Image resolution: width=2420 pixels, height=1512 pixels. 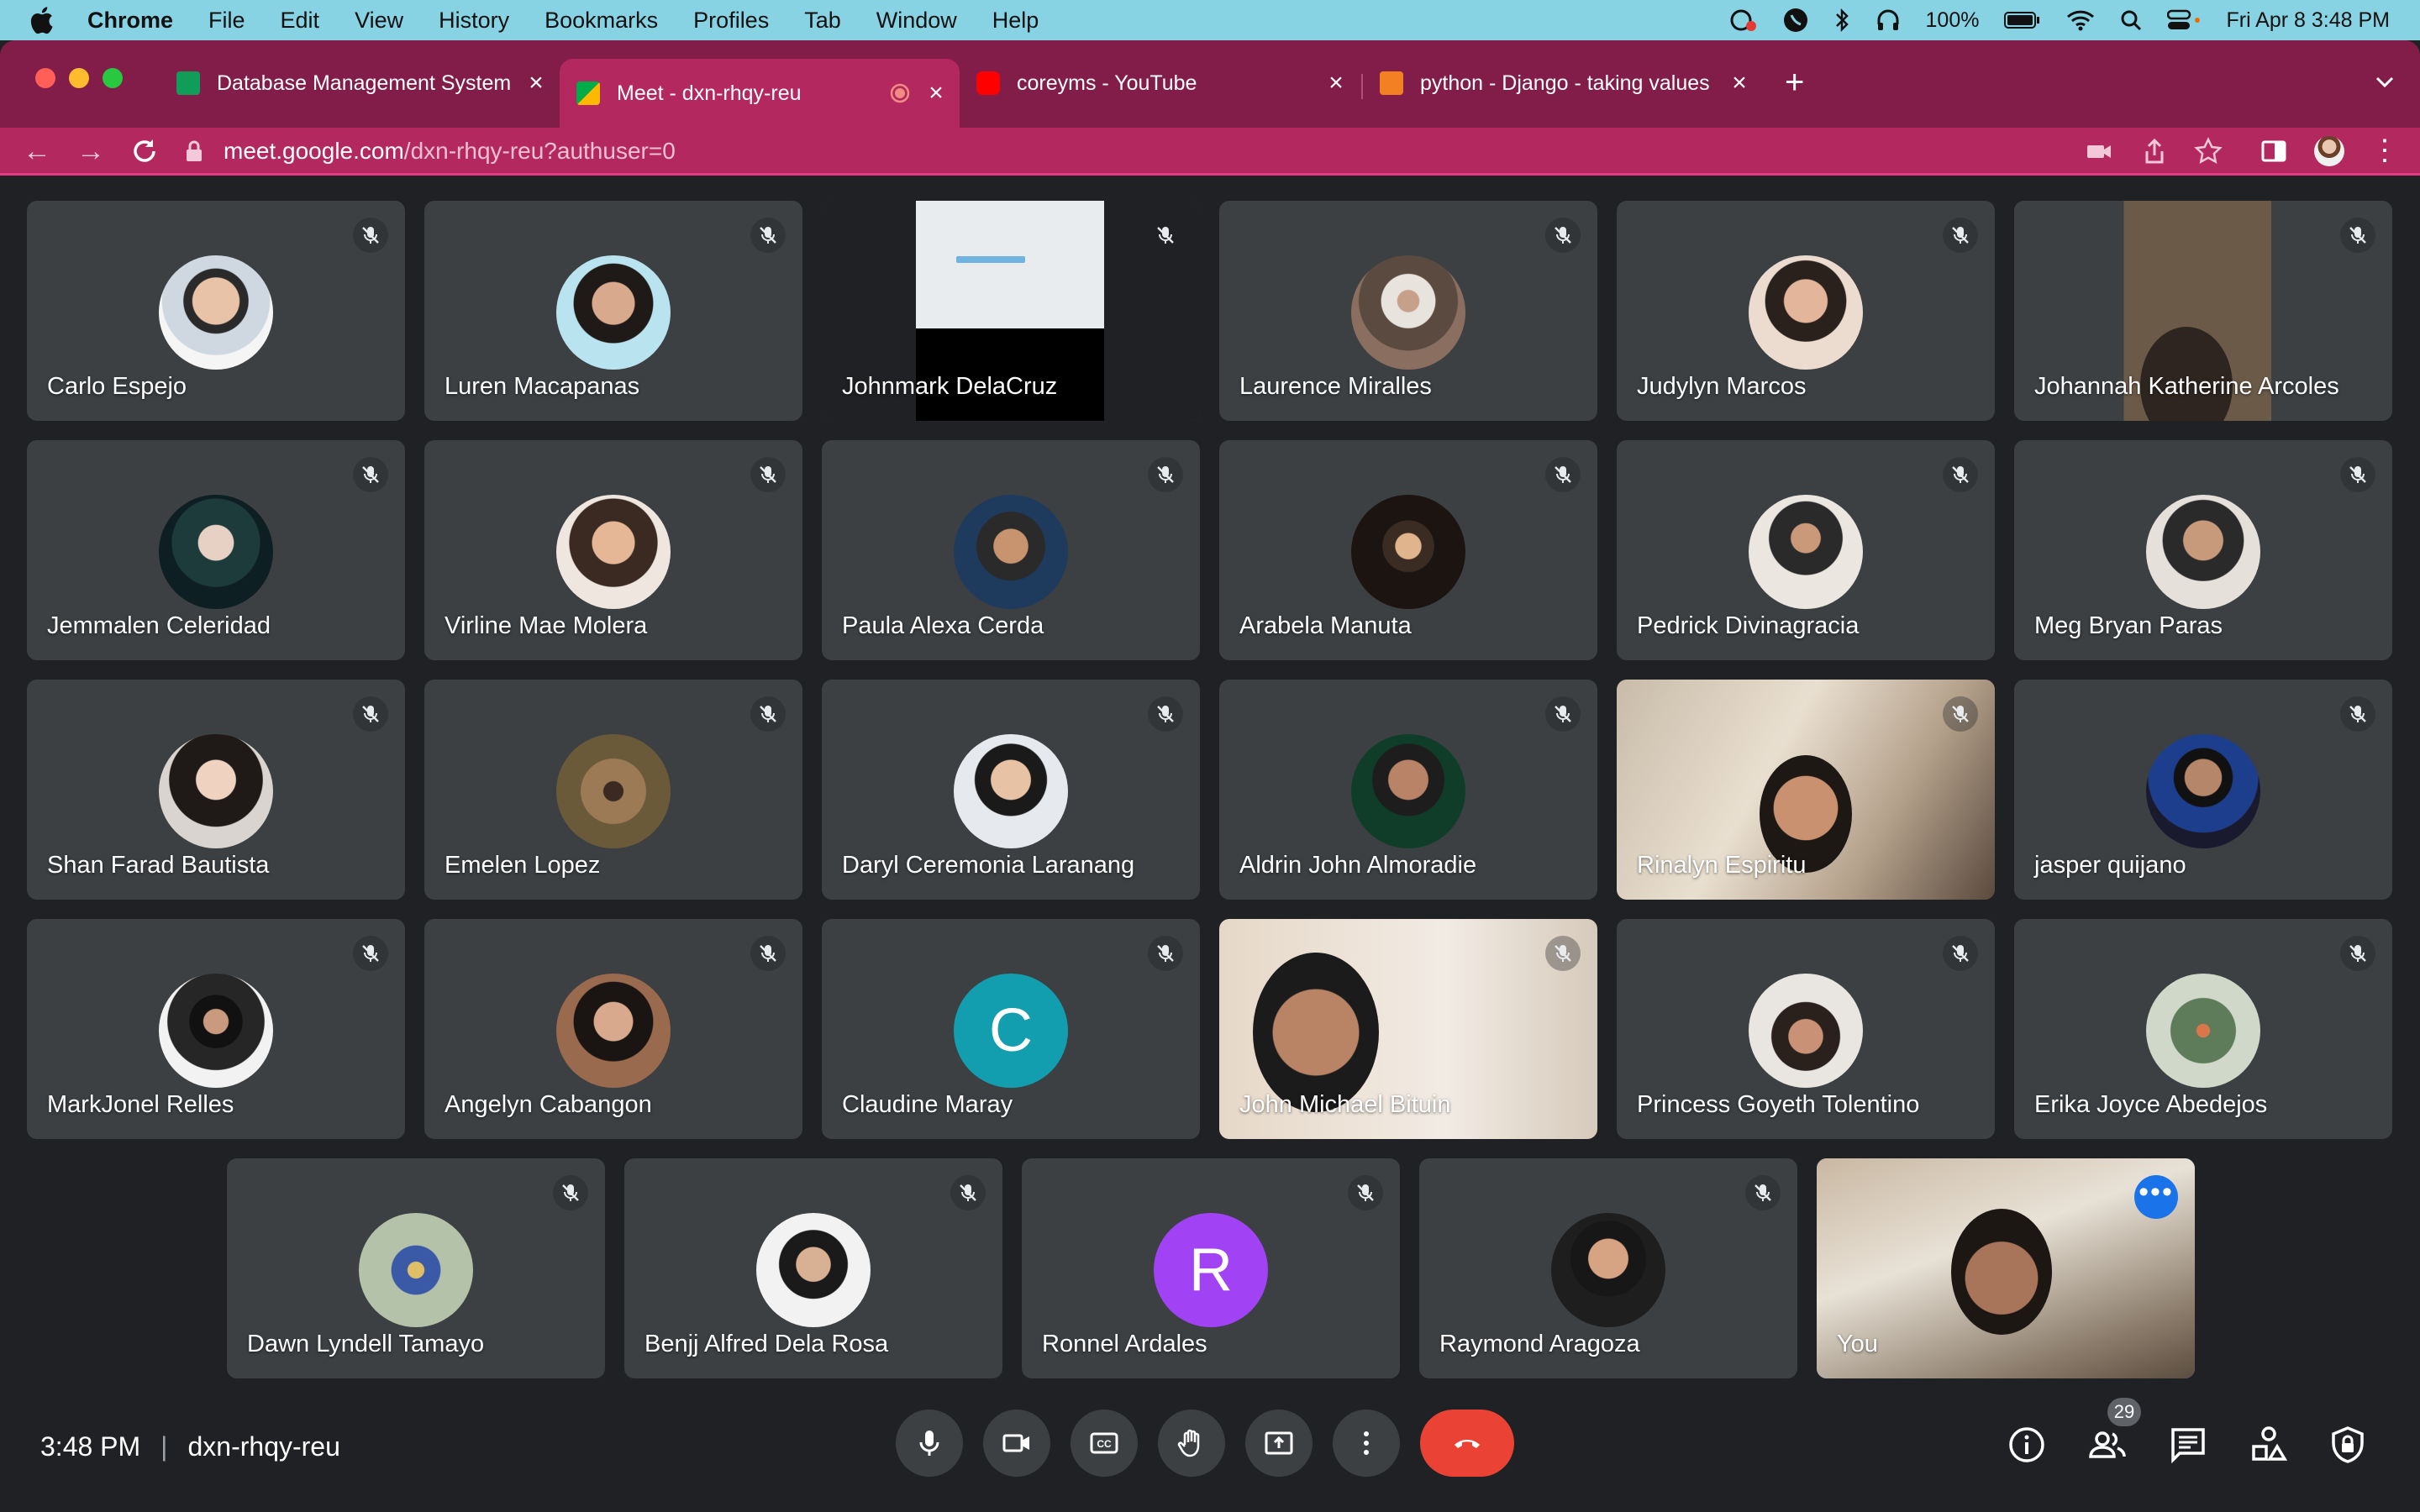 I want to click on apple-logo-icon, so click(x=41, y=20).